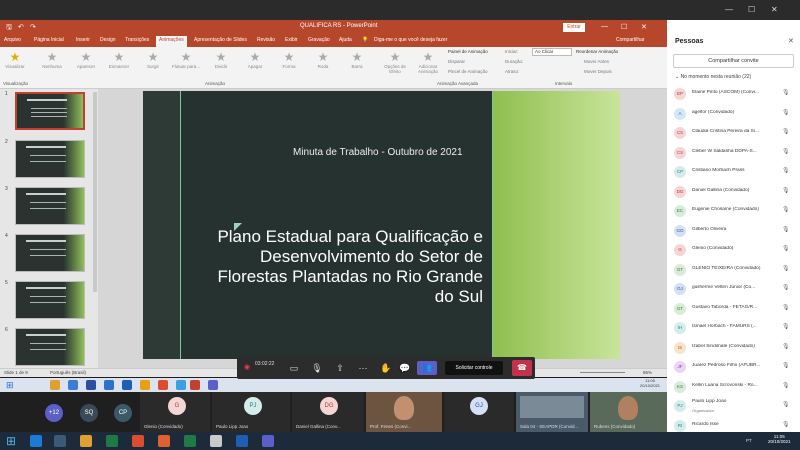 Image resolution: width=800 pixels, height=450 pixels. I want to click on ie-icon, so click(36, 441).